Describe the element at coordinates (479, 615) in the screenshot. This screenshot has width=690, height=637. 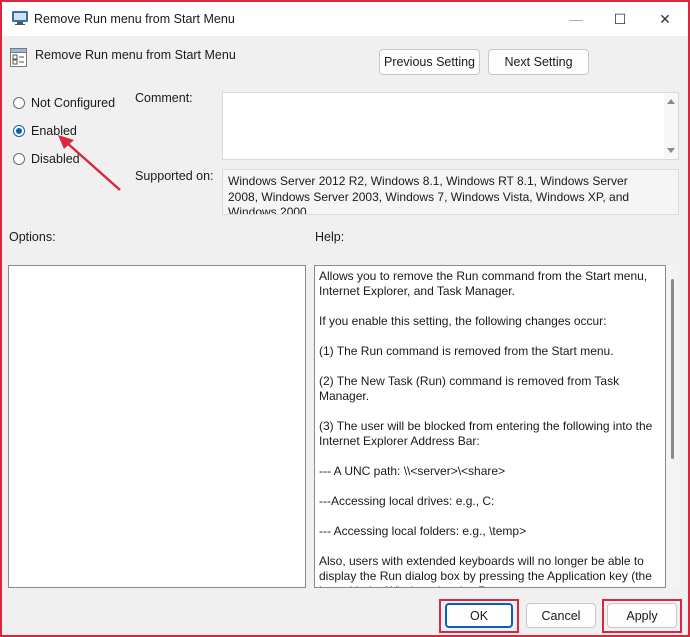
I see `ok-button: OK` at that location.